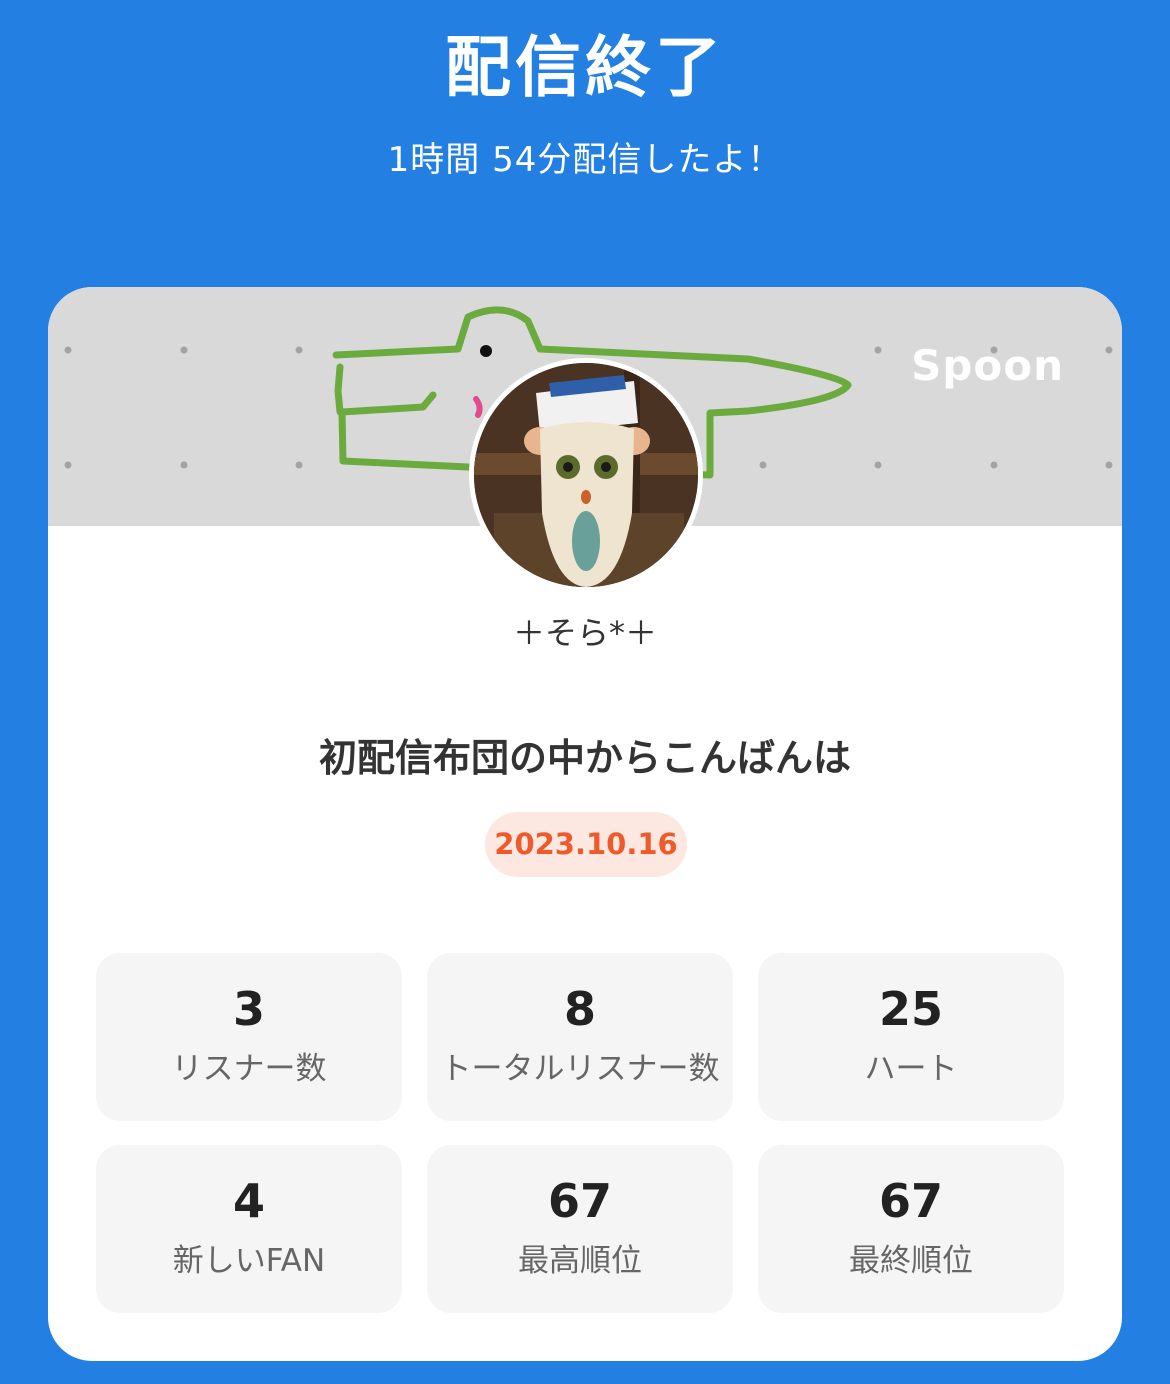 Image resolution: width=1170 pixels, height=1384 pixels. Describe the element at coordinates (911, 1037) in the screenshot. I see `stat-hearts: 25 ハート` at that location.